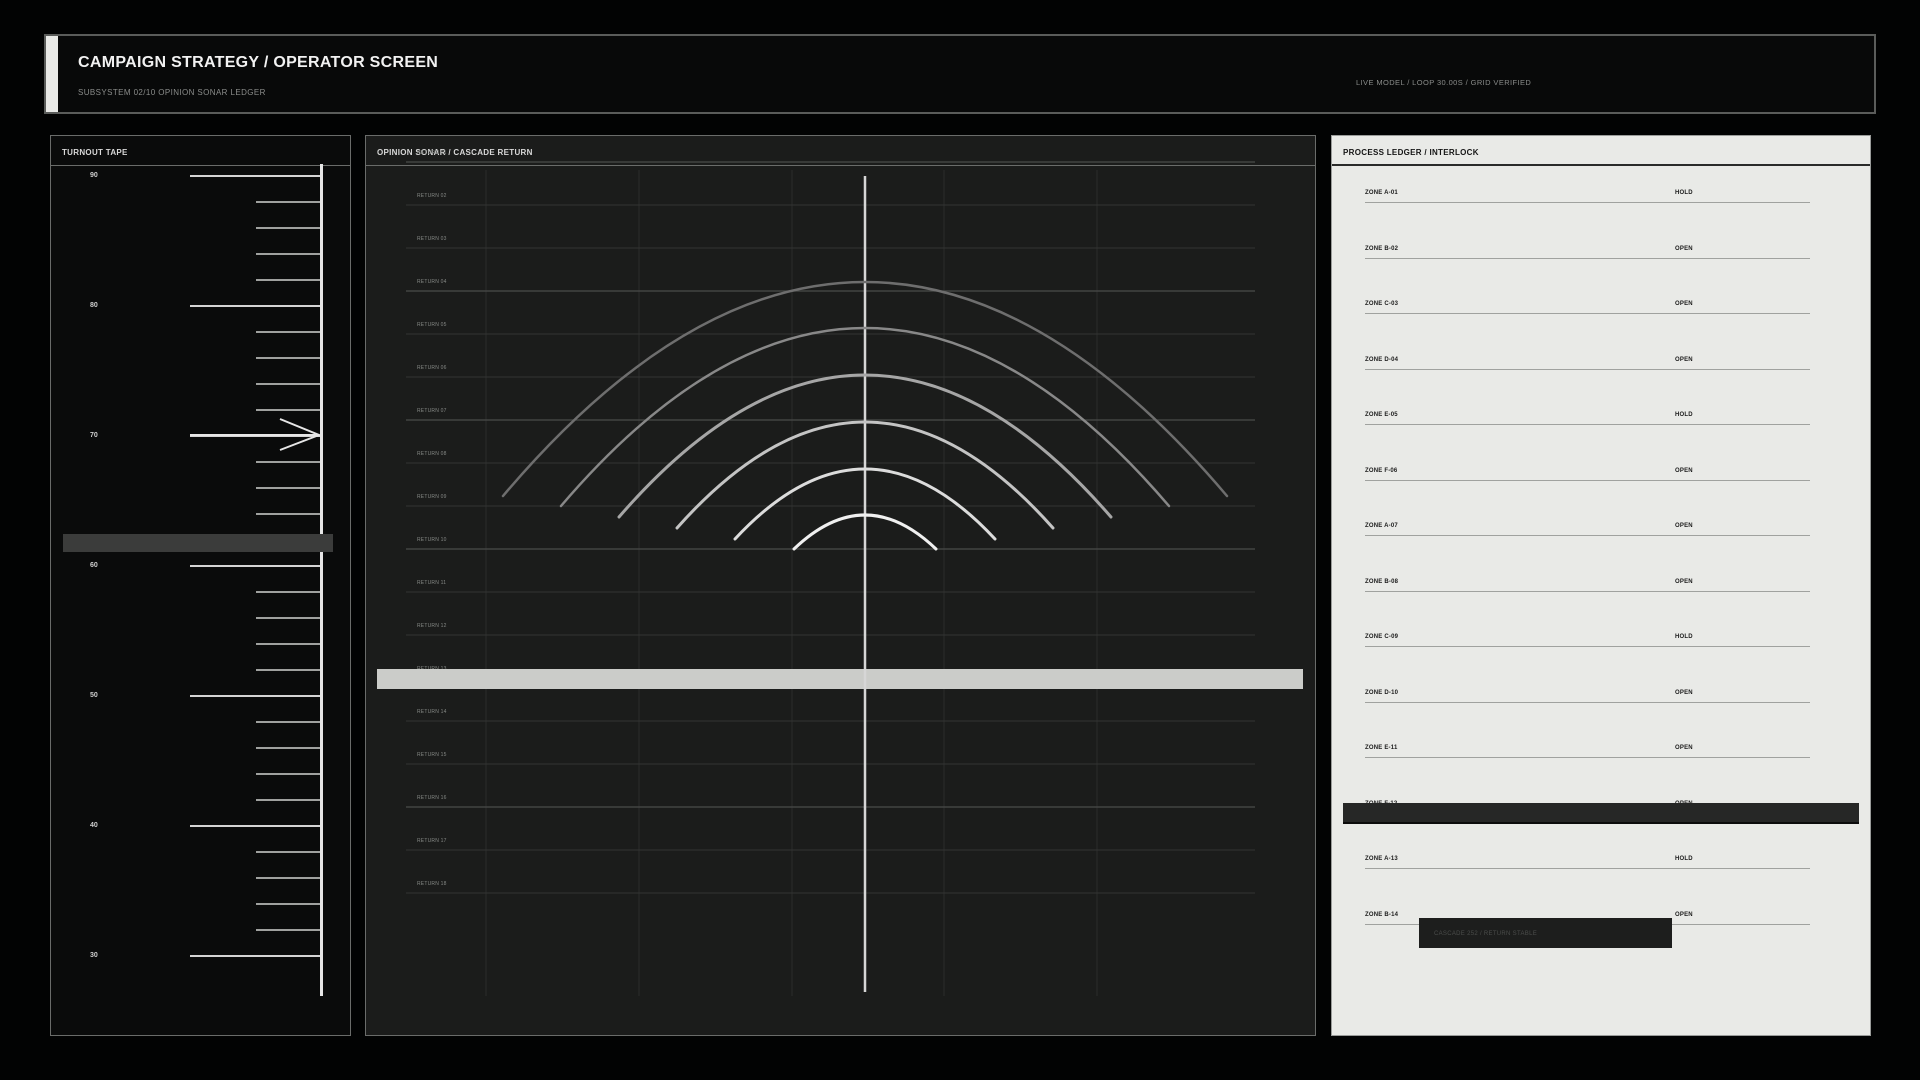 The width and height of the screenshot is (1920, 1080). What do you see at coordinates (1381, 470) in the screenshot?
I see `ledger-zone: ZONE F-06` at bounding box center [1381, 470].